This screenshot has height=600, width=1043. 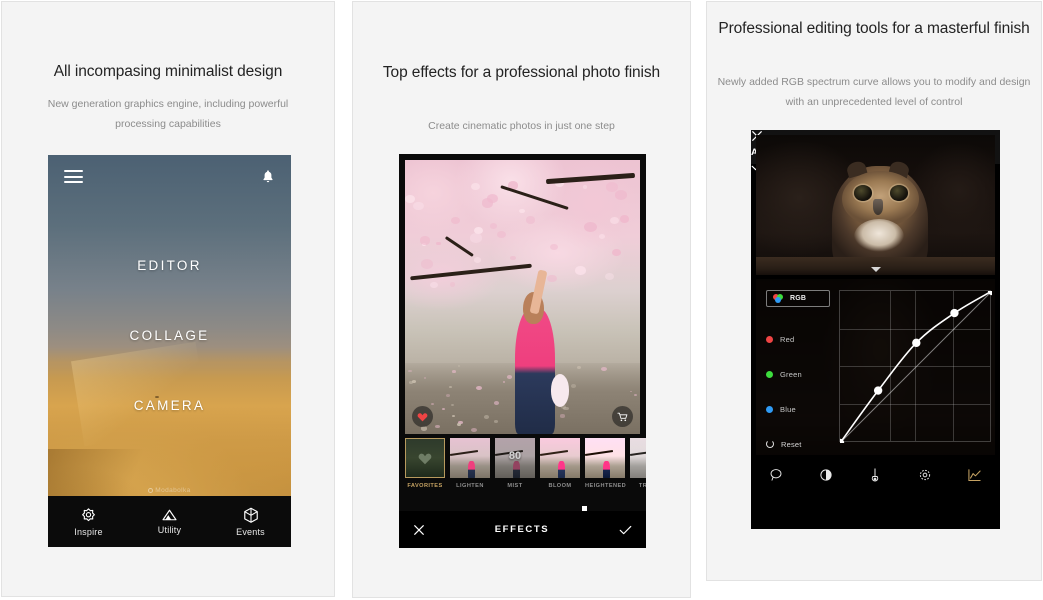 I want to click on filter-chip-tranq: TRANQ, so click(x=638, y=467).